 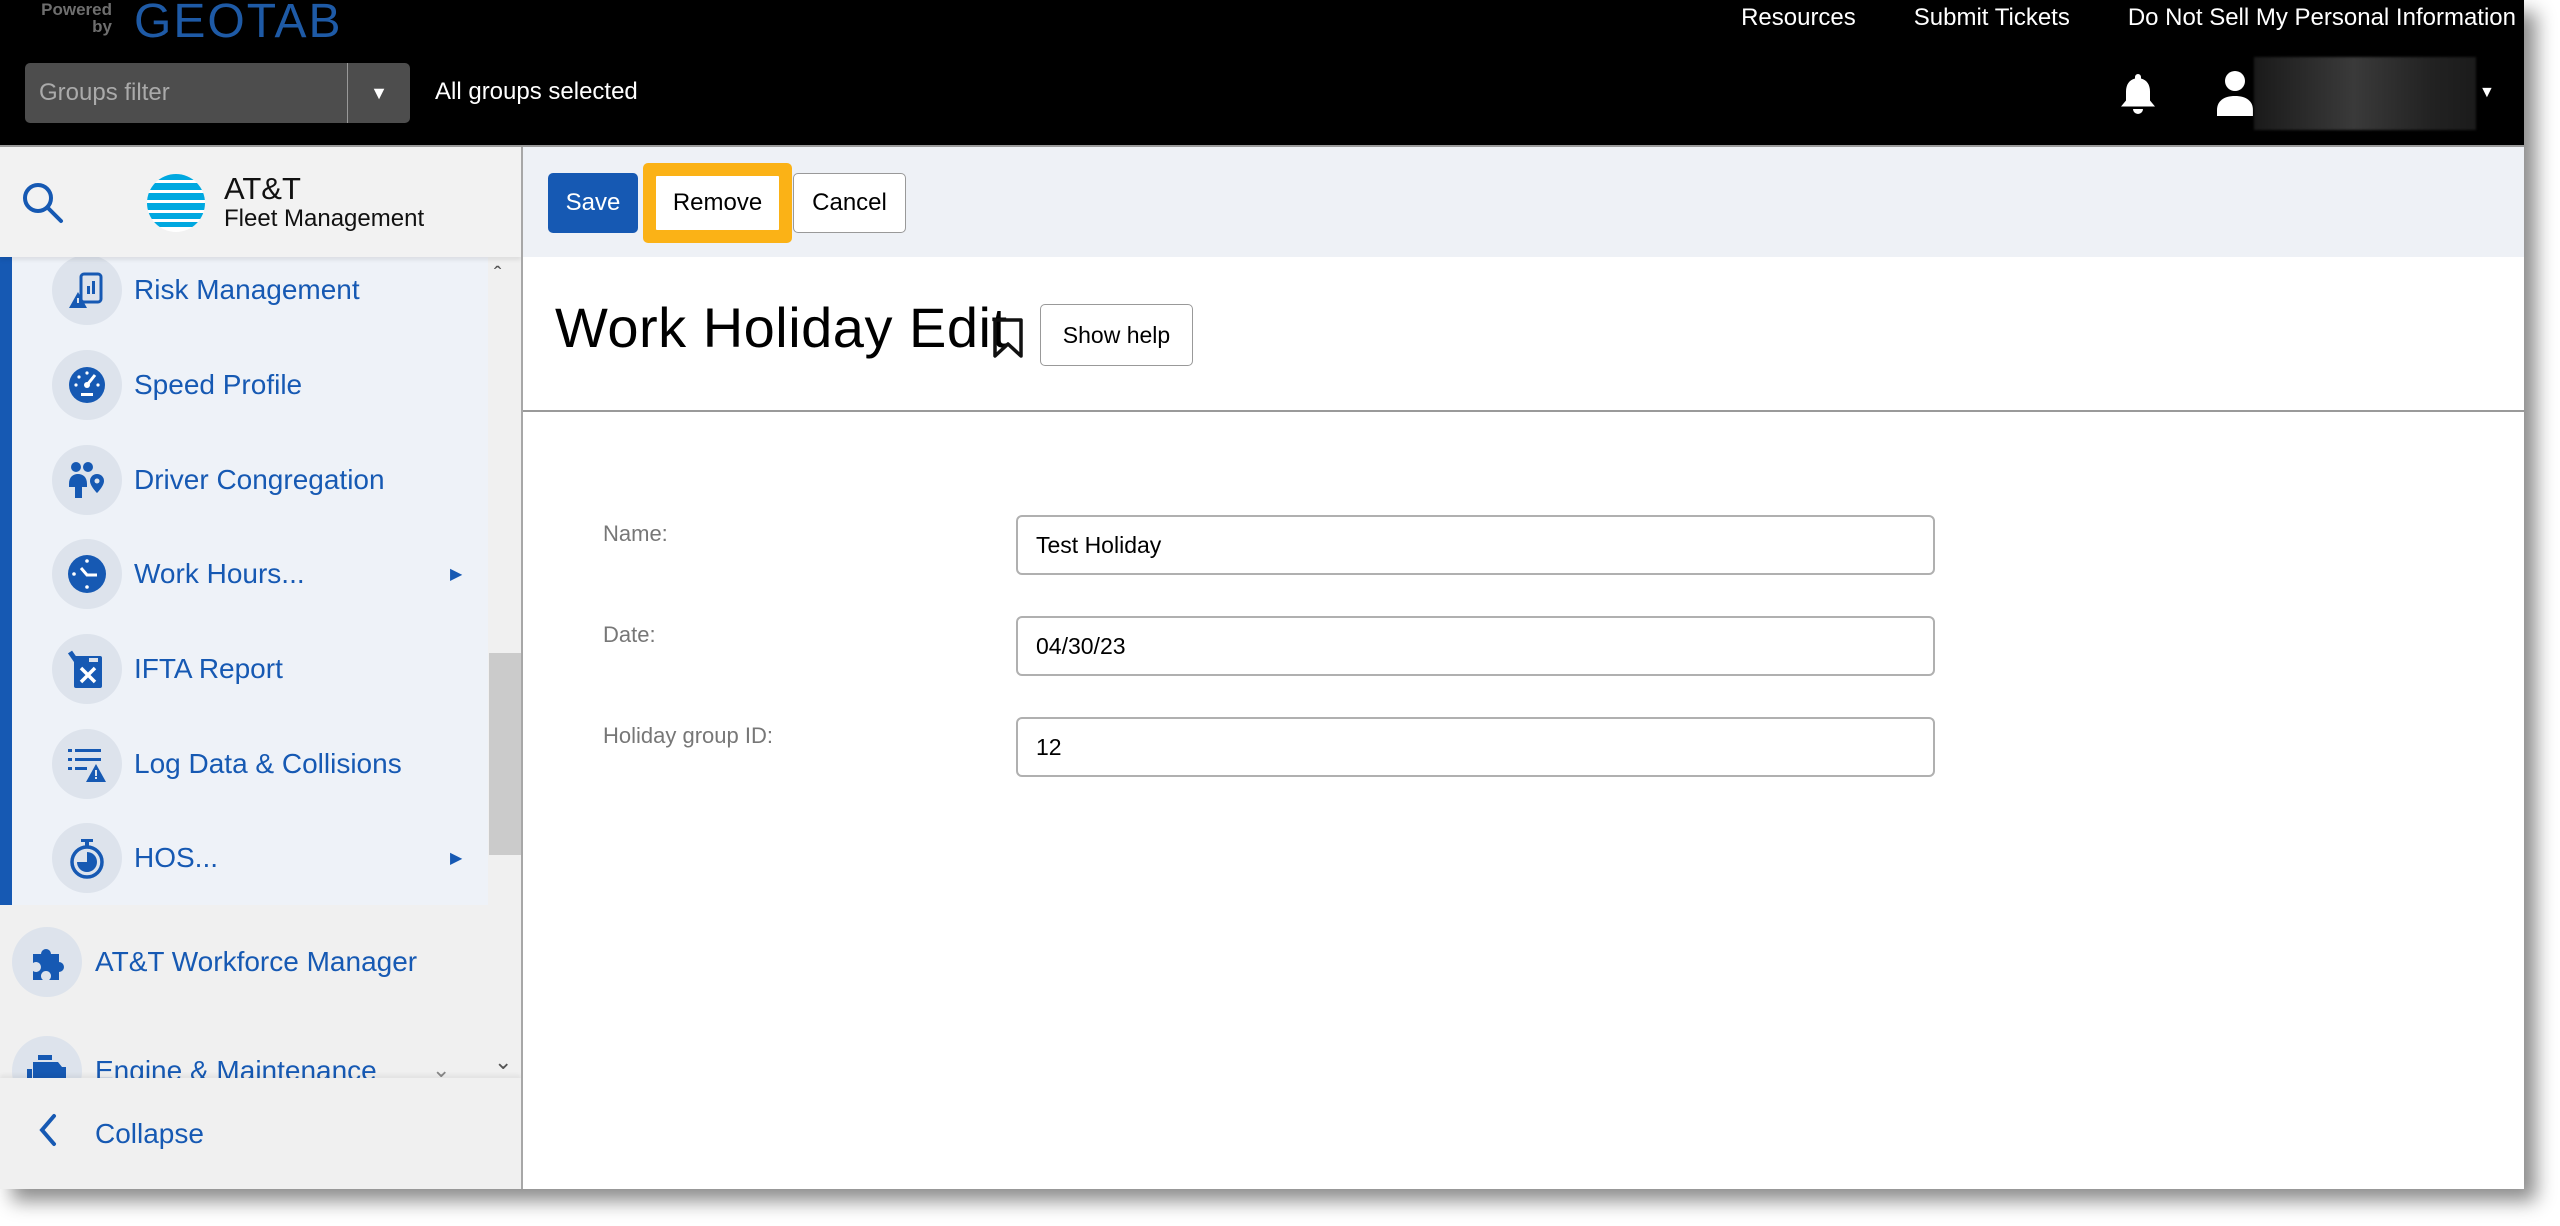 I want to click on user-menu-caret-icon: ▼, so click(x=2487, y=93).